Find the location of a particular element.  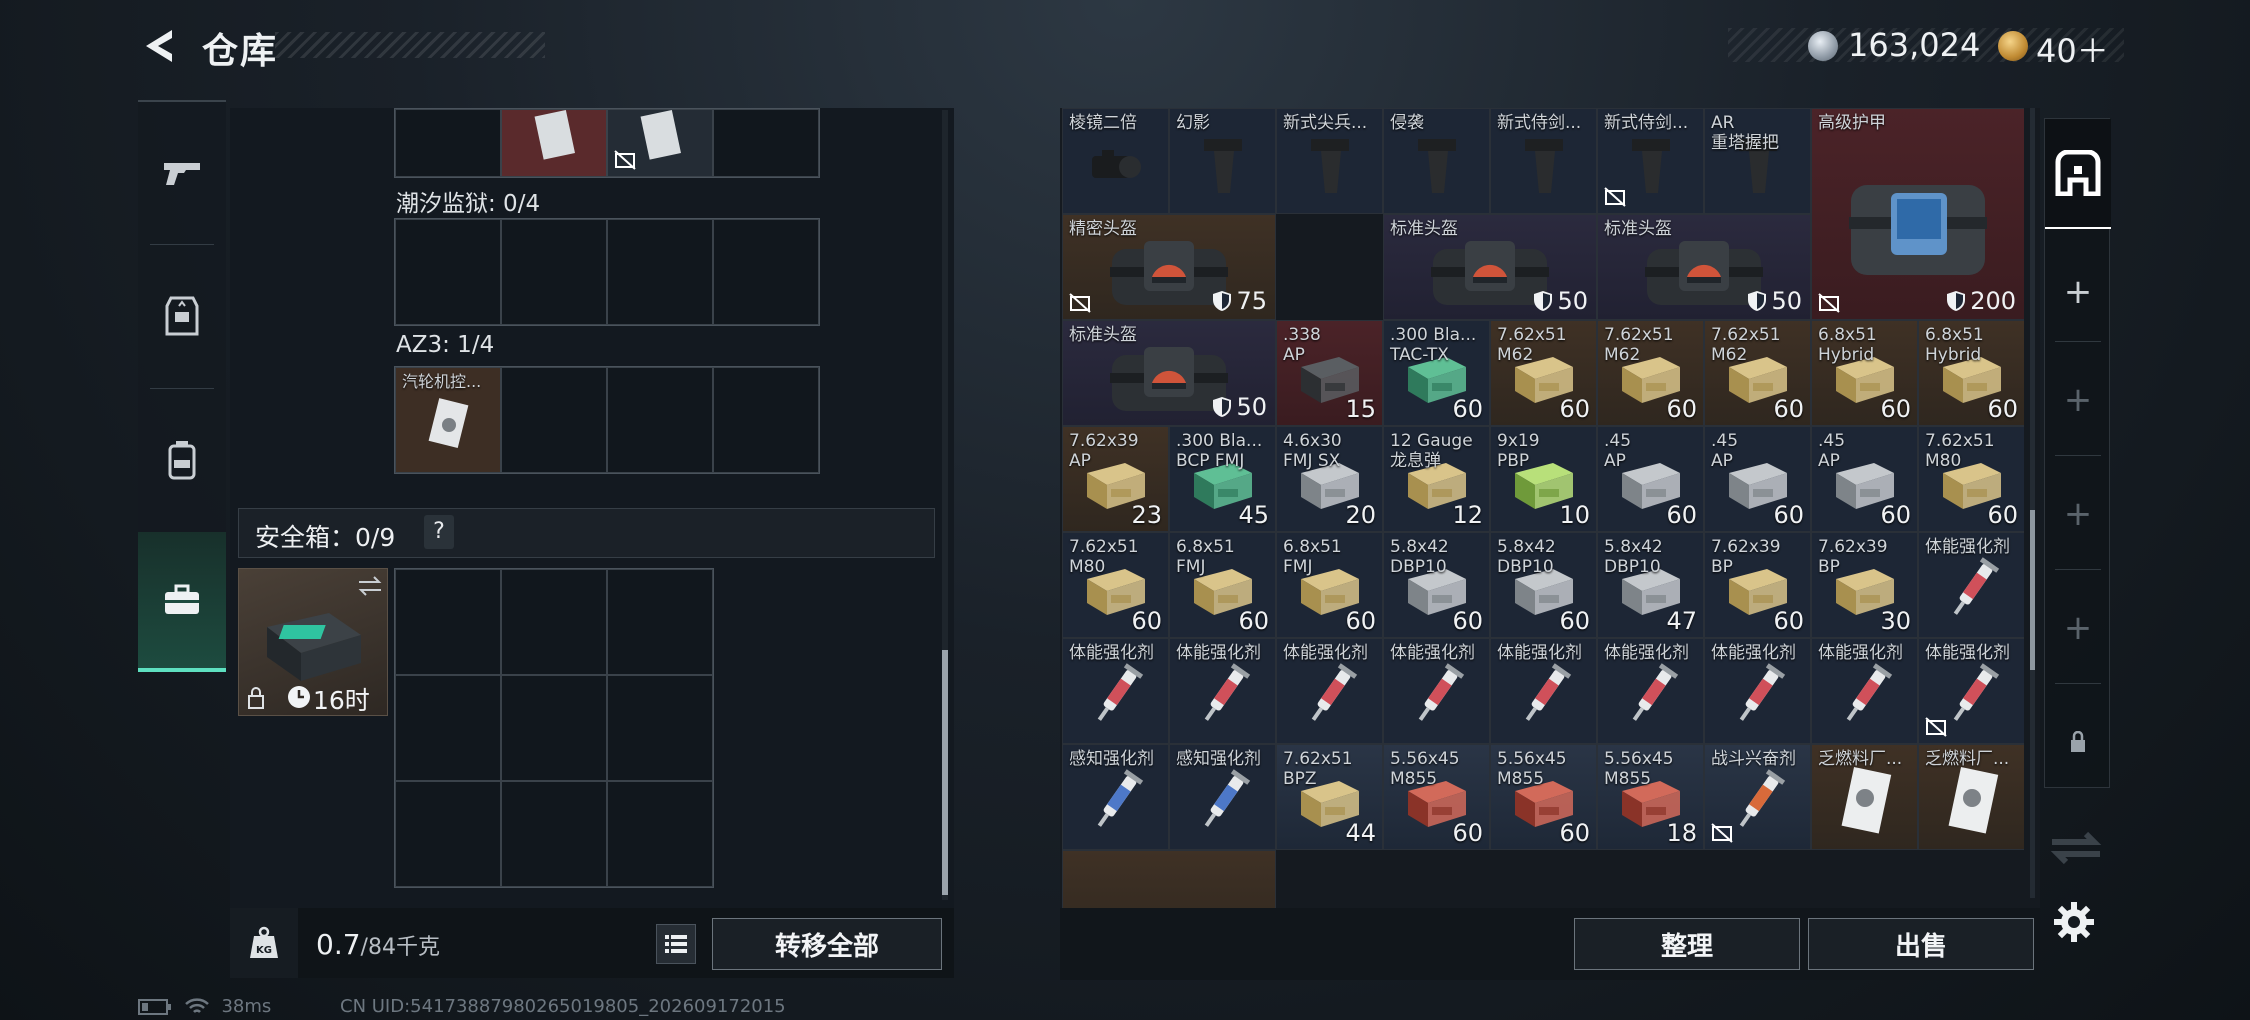

help-button: ? is located at coordinates (439, 532).